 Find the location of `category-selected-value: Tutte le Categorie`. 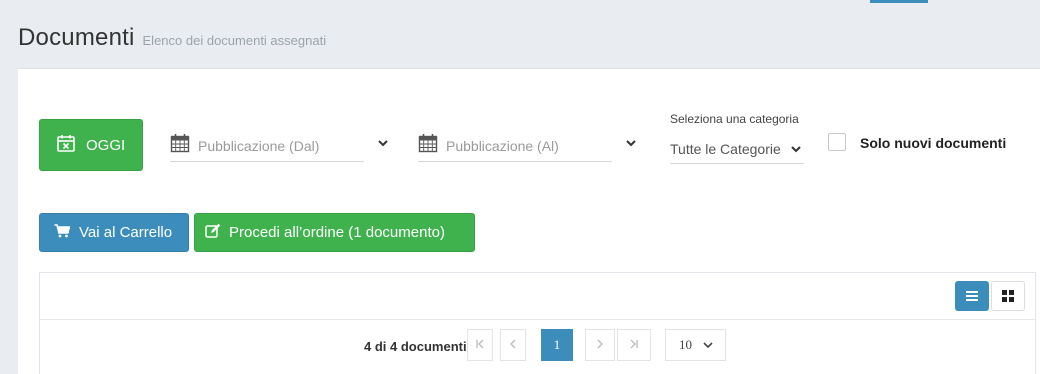

category-selected-value: Tutte le Categorie is located at coordinates (725, 148).